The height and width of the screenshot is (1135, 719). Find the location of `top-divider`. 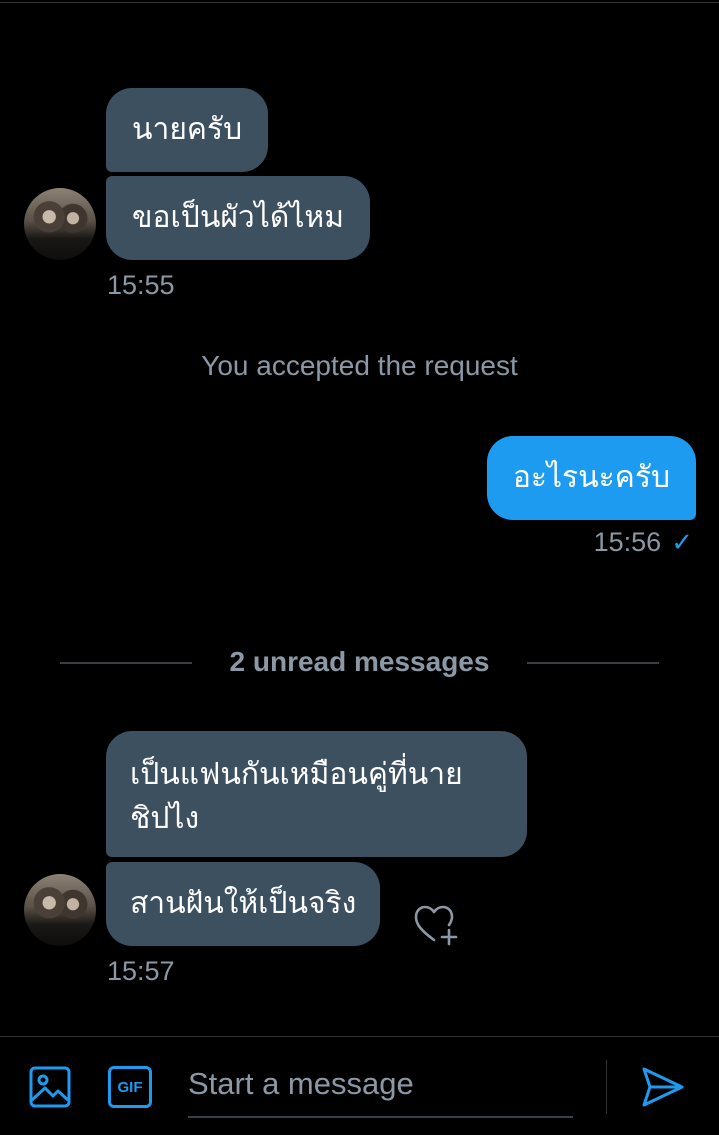

top-divider is located at coordinates (359, 2).